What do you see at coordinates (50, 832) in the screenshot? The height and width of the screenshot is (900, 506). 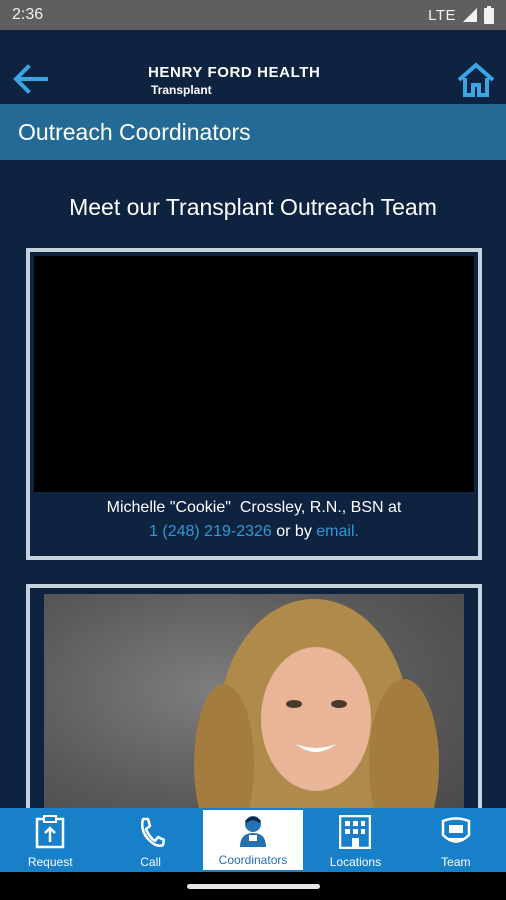 I see `clipboard-icon` at bounding box center [50, 832].